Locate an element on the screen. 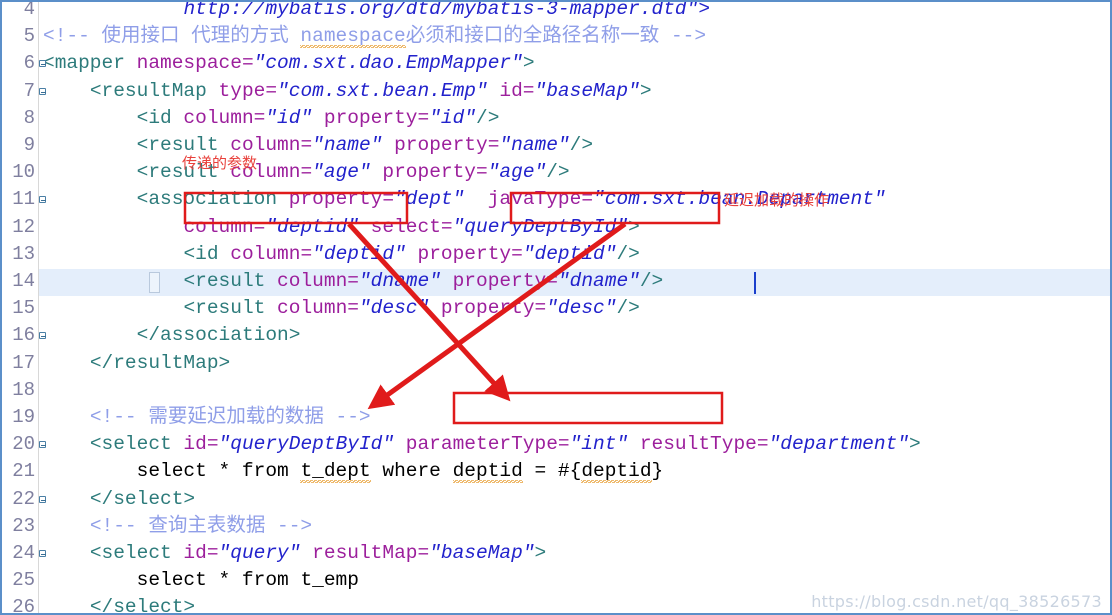  line-number: 19 is located at coordinates (23, 417).